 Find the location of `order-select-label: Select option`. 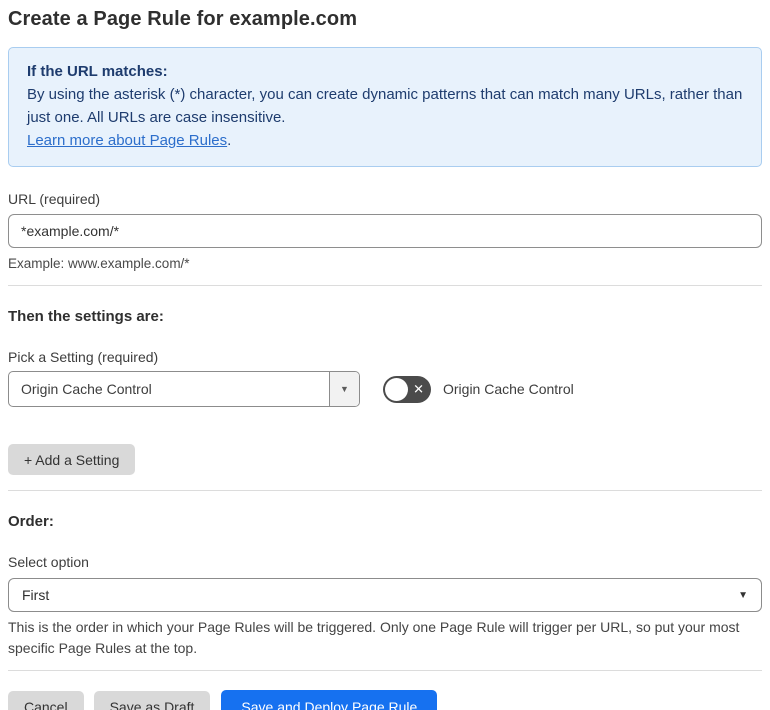

order-select-label: Select option is located at coordinates (48, 562).